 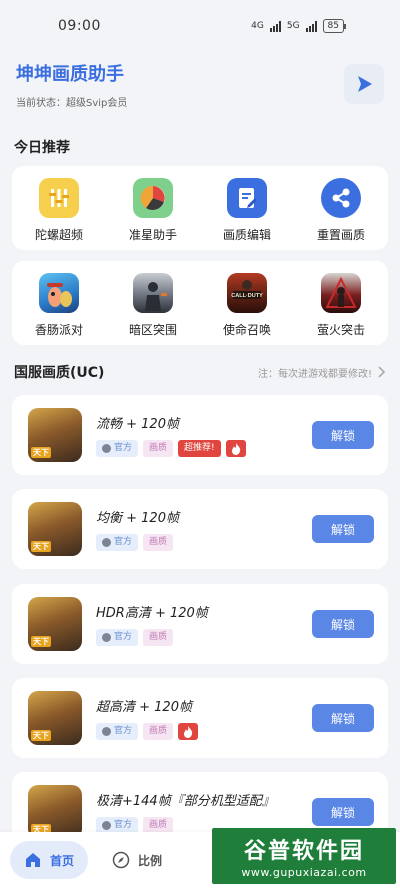 I want to click on game-firefly-assault: 萤火突击, so click(x=341, y=305).